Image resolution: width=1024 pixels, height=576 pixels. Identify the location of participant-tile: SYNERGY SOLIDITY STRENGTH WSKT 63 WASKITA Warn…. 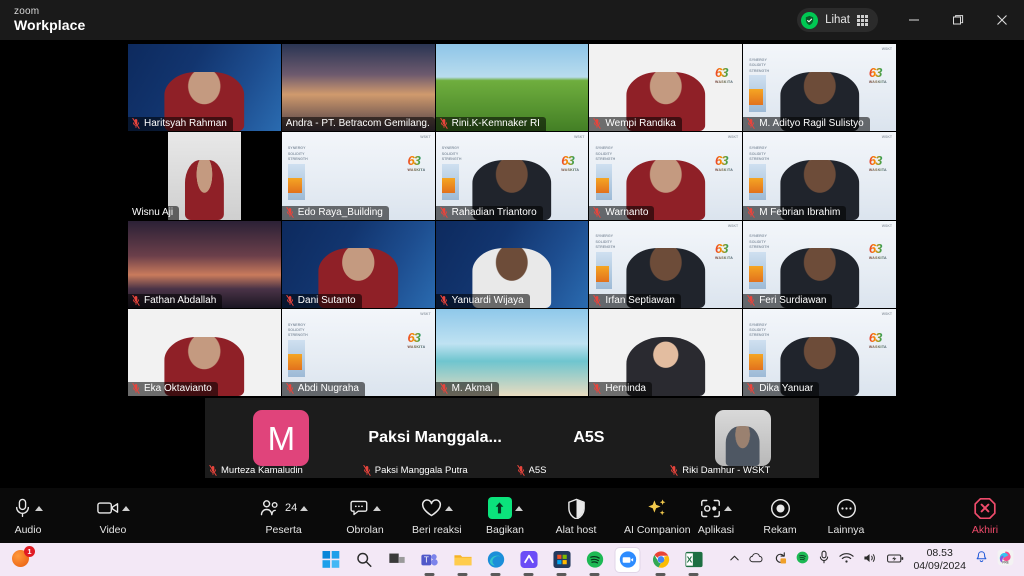
(666, 176).